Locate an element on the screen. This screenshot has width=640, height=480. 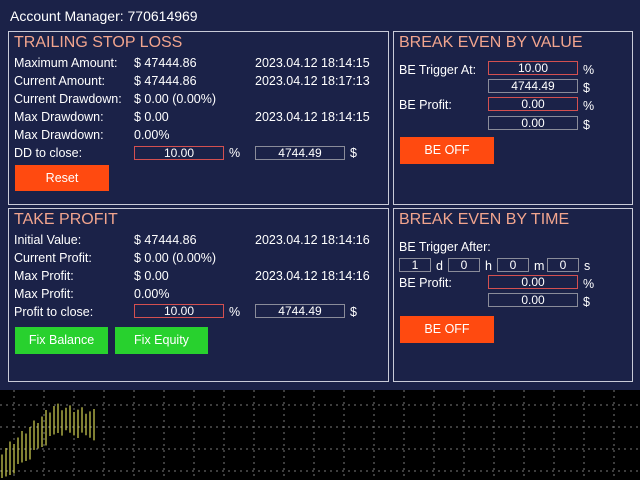
fix-equity-button: Fix Equity is located at coordinates (161, 340).